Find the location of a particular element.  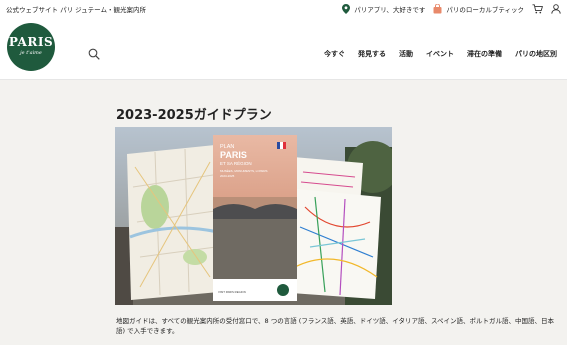

brochure-title: PARIS is located at coordinates (233, 155).